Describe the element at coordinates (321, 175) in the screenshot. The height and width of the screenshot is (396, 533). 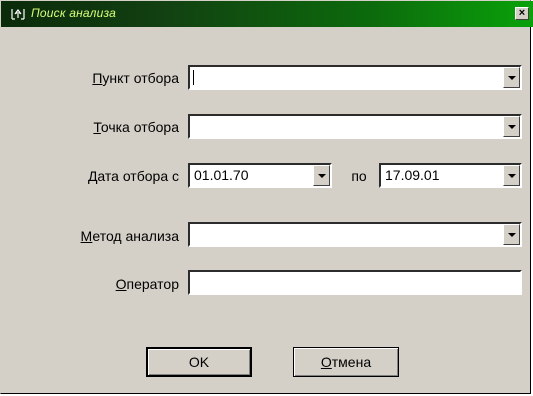
I see `date-from-dropdown-button` at that location.